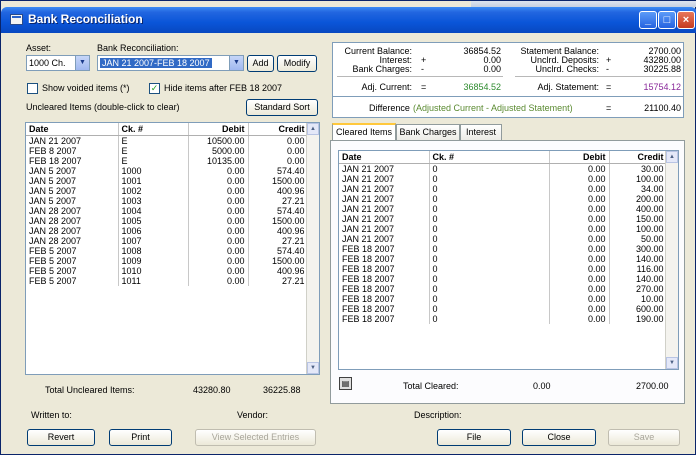  What do you see at coordinates (140, 437) in the screenshot?
I see `print-button: Print` at bounding box center [140, 437].